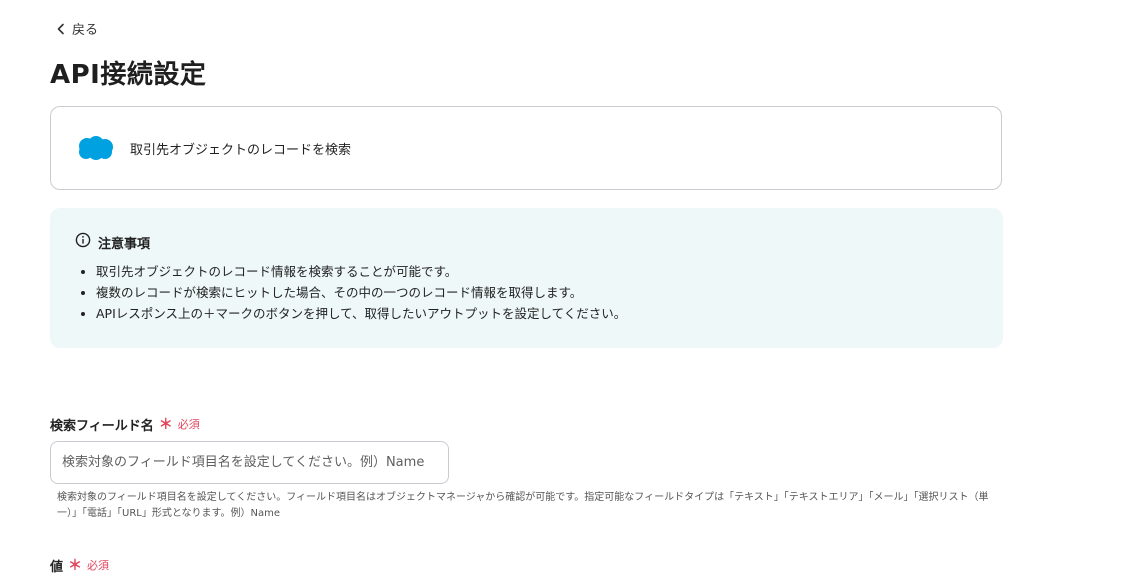  I want to click on notice-item: 複数のレコードが検索にヒットした場合、その中の一つのレコード情報を取得します。, so click(537, 292).